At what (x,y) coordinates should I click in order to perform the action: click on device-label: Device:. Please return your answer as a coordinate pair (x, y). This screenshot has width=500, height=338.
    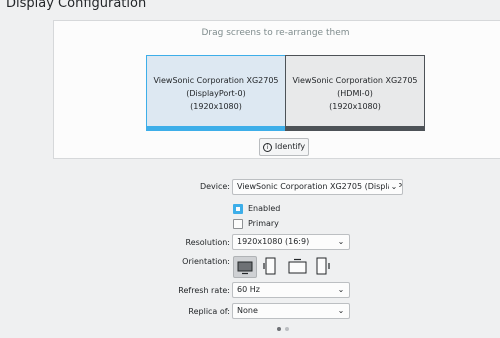
    Looking at the image, I should click on (214, 186).